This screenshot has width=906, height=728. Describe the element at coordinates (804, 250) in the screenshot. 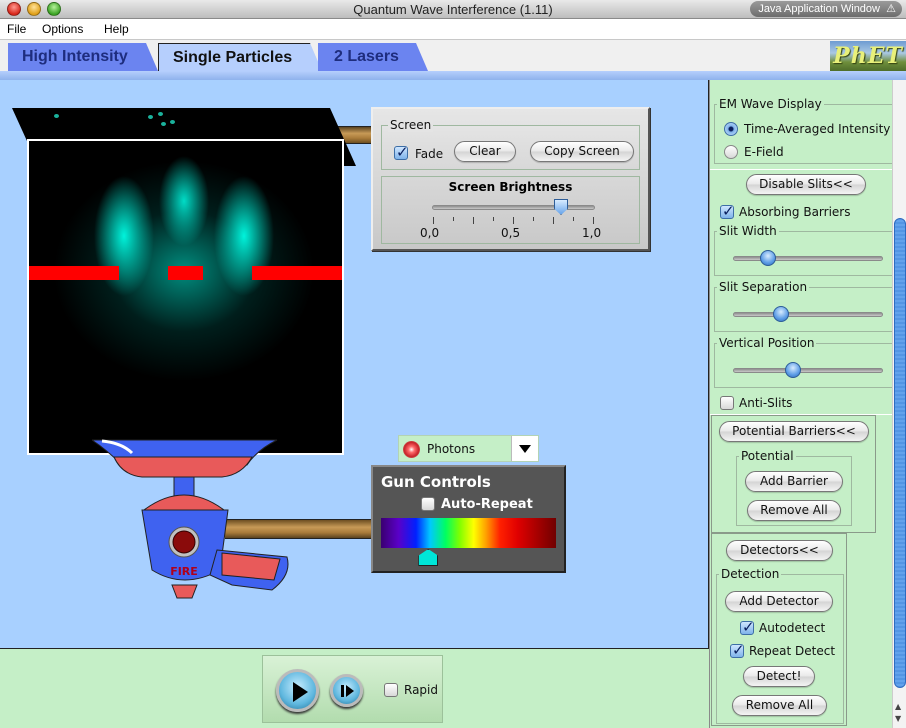

I see `slit-width-group: Slit Width` at that location.